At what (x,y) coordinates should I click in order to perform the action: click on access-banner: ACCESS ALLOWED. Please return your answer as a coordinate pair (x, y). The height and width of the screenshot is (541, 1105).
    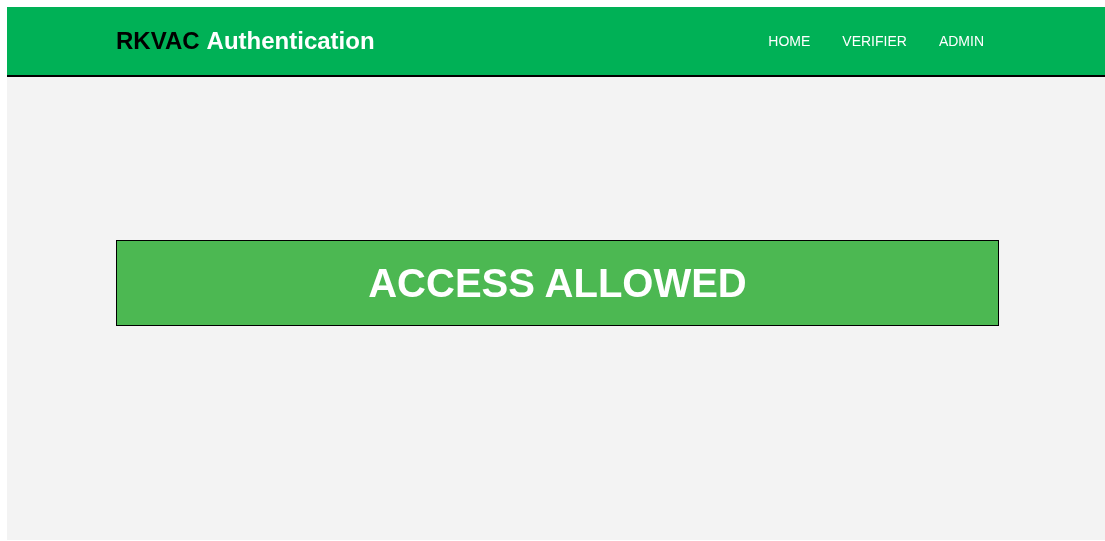
    Looking at the image, I should click on (557, 283).